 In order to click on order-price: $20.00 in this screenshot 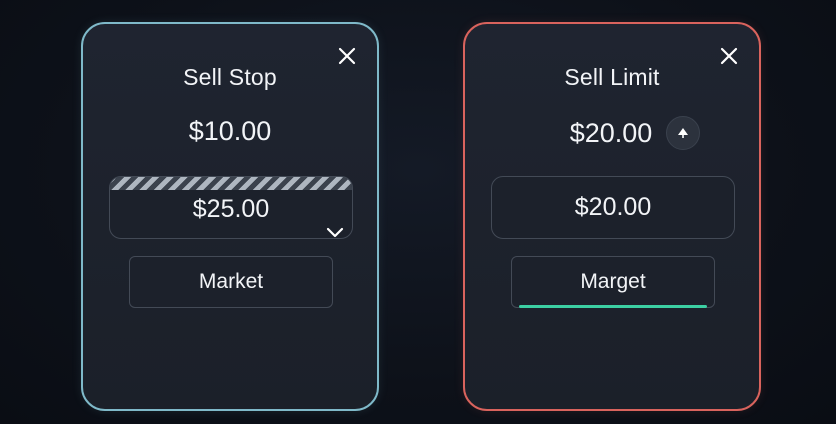, I will do `click(611, 132)`.